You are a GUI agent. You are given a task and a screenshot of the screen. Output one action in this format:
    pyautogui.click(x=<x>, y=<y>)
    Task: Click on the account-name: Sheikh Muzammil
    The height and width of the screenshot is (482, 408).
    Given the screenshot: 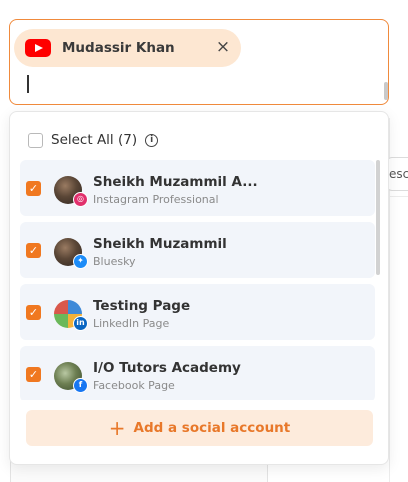 What is the action you would take?
    pyautogui.click(x=160, y=244)
    